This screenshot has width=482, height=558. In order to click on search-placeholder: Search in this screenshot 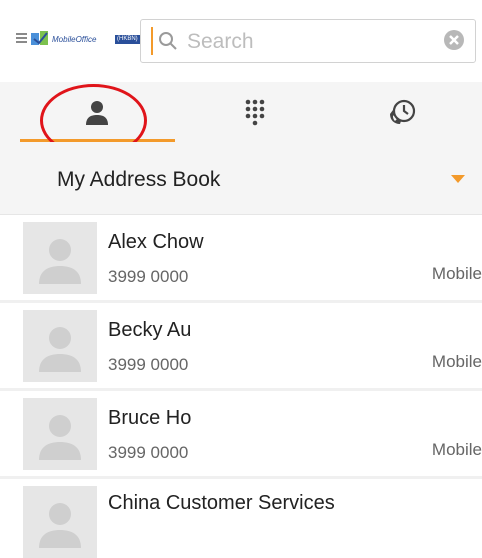, I will do `click(220, 41)`.